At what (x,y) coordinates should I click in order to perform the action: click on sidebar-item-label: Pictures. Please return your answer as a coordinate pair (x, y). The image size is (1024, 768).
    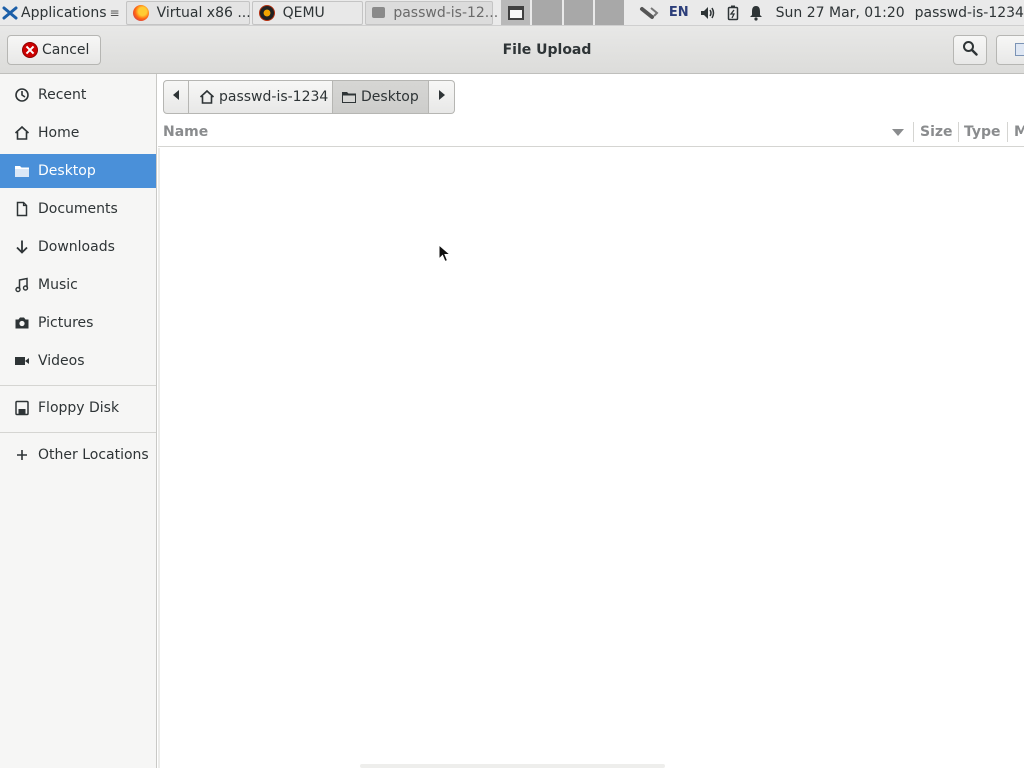
    Looking at the image, I should click on (66, 323).